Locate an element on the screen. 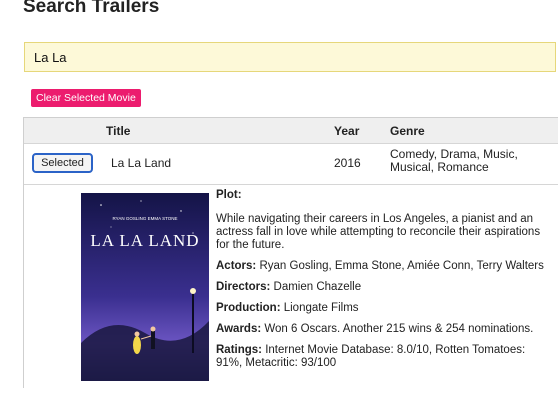 This screenshot has width=558, height=416. header-genre: Genre is located at coordinates (407, 131).